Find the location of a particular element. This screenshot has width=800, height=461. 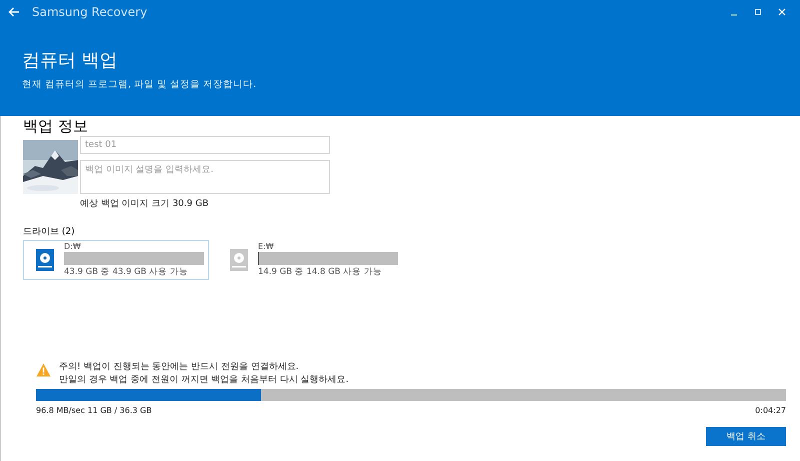

page-subtitle: 현재 컴퓨터의 프로그램, 파일 및 설정을 저장합니다. is located at coordinates (140, 84).